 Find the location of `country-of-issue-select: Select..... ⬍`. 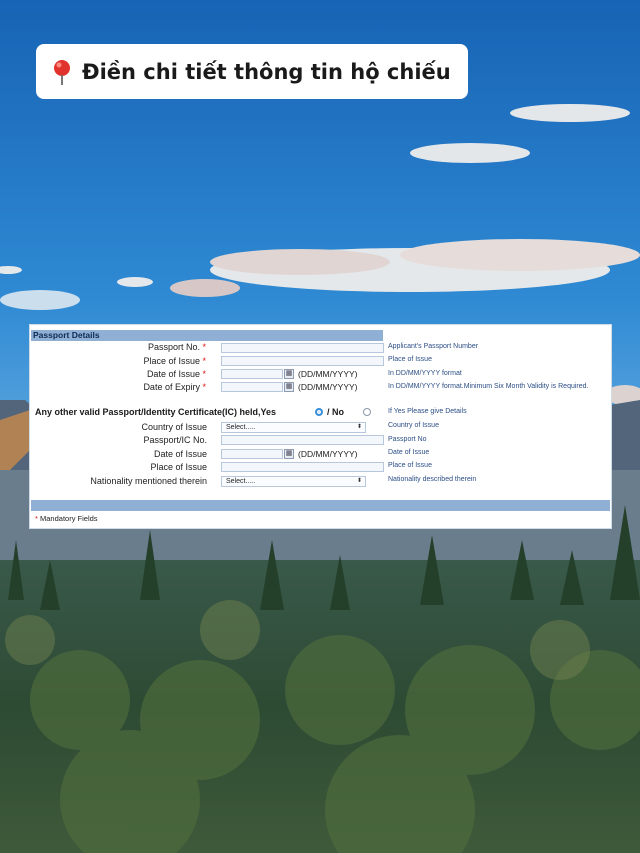

country-of-issue-select: Select..... ⬍ is located at coordinates (293, 427).